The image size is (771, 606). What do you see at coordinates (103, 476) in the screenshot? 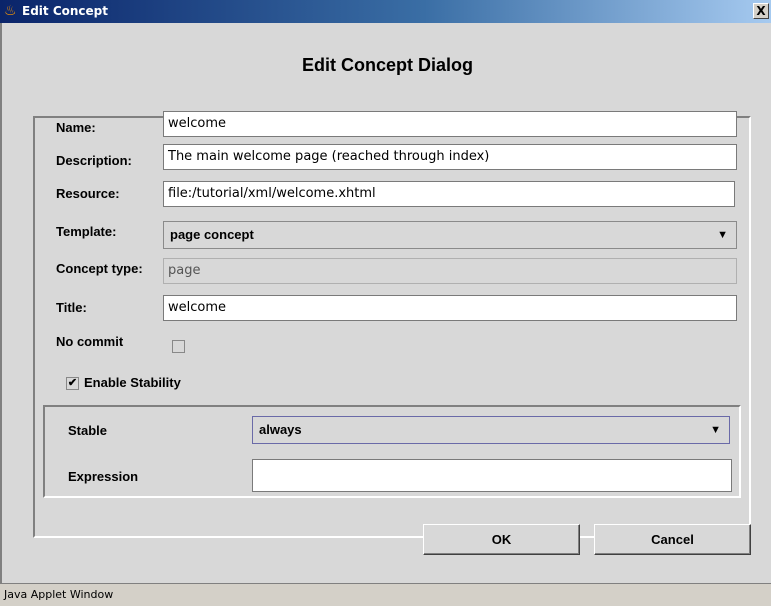
I see `expression-label: Expression` at bounding box center [103, 476].